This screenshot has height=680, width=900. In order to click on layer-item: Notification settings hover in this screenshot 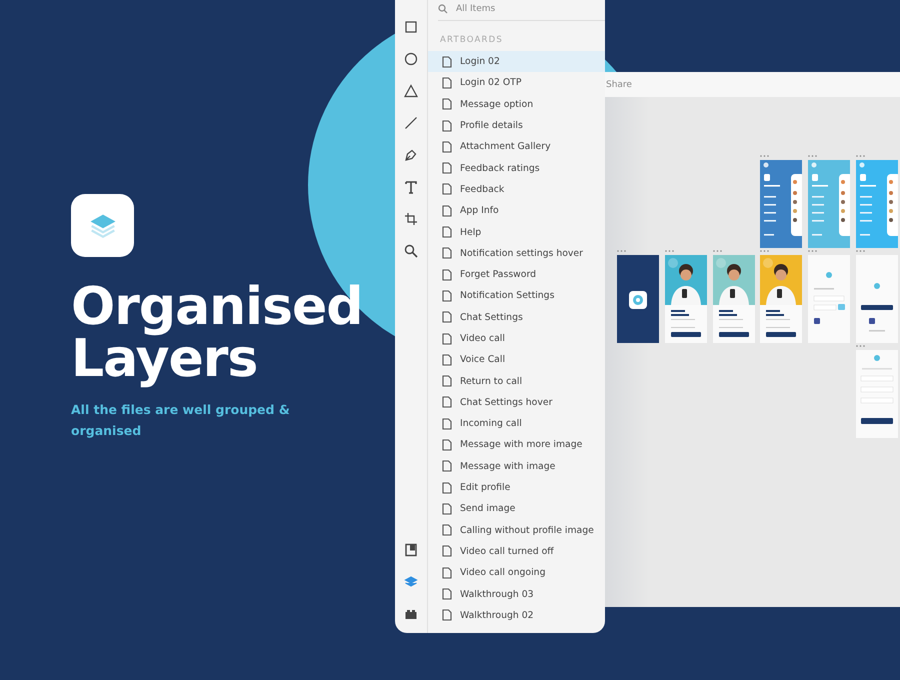, I will do `click(516, 253)`.